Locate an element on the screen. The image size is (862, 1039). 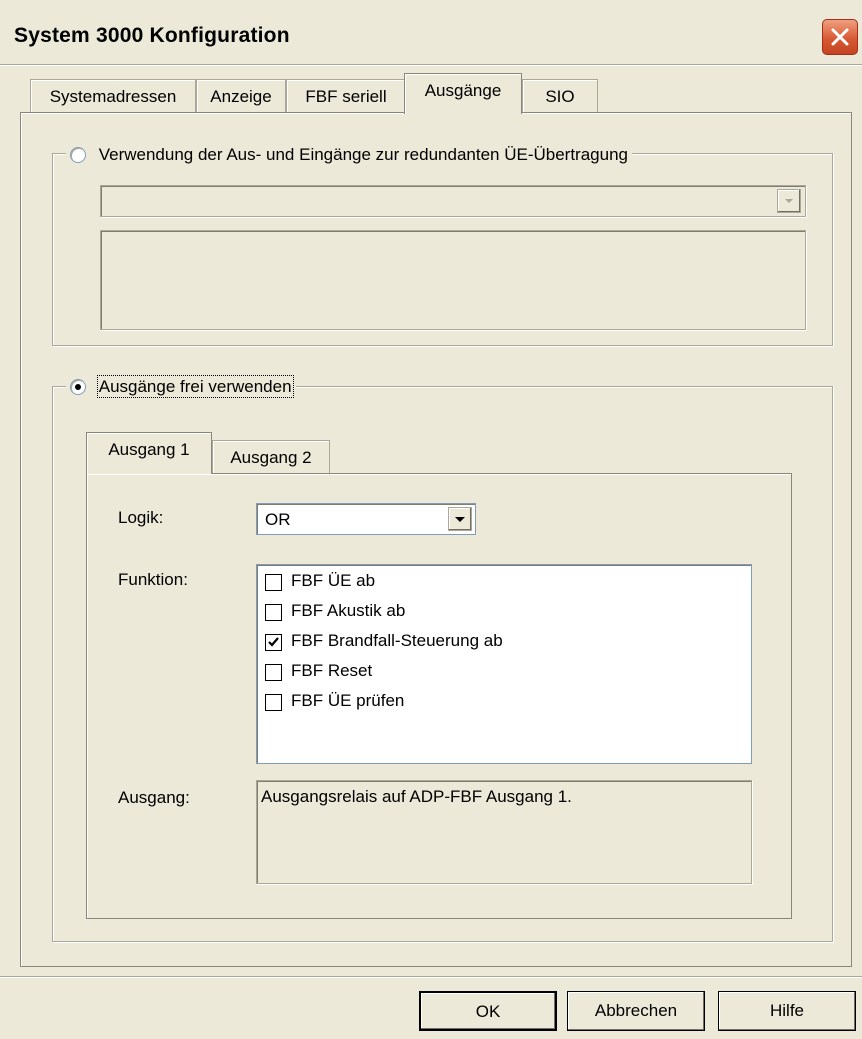
tab-label: Systemadressen is located at coordinates (113, 96).